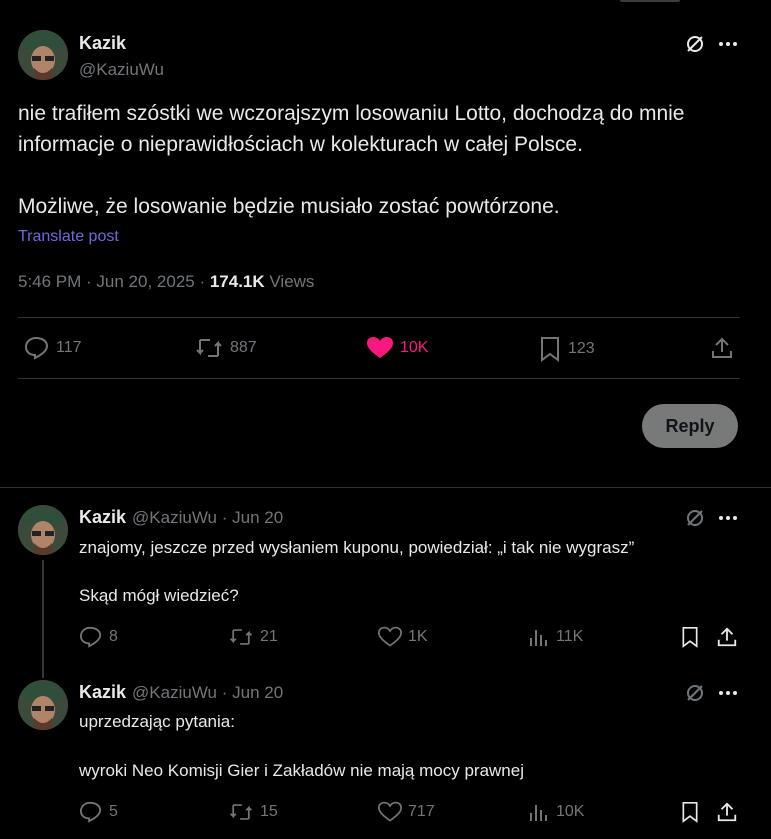 This screenshot has width=771, height=839. Describe the element at coordinates (269, 636) in the screenshot. I see `repost-count: 21` at that location.